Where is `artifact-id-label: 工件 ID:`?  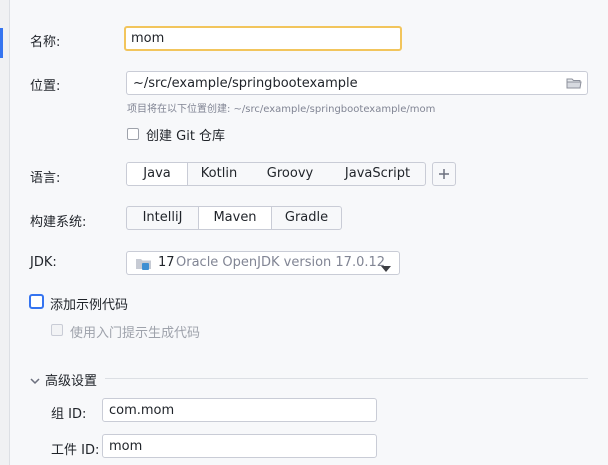 artifact-id-label: 工件 ID: is located at coordinates (75, 450).